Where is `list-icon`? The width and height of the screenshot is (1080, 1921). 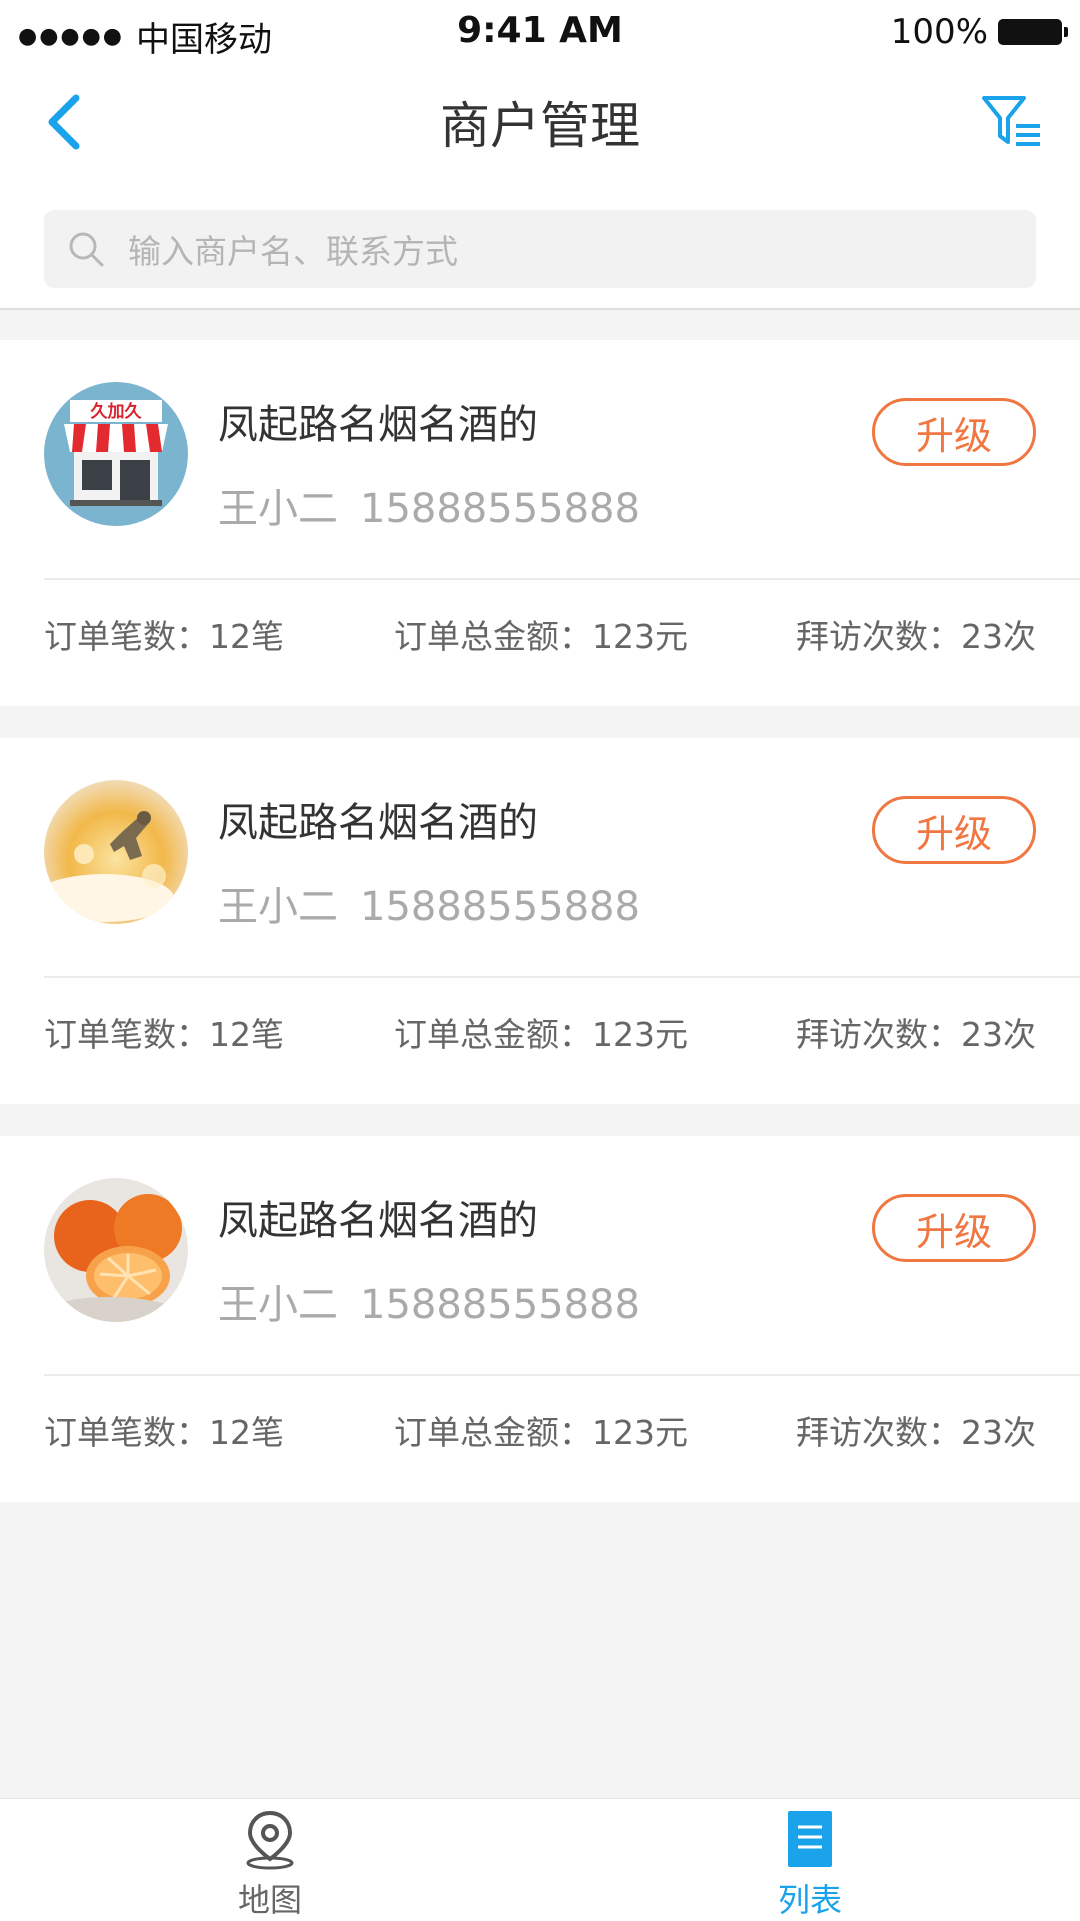 list-icon is located at coordinates (810, 1839).